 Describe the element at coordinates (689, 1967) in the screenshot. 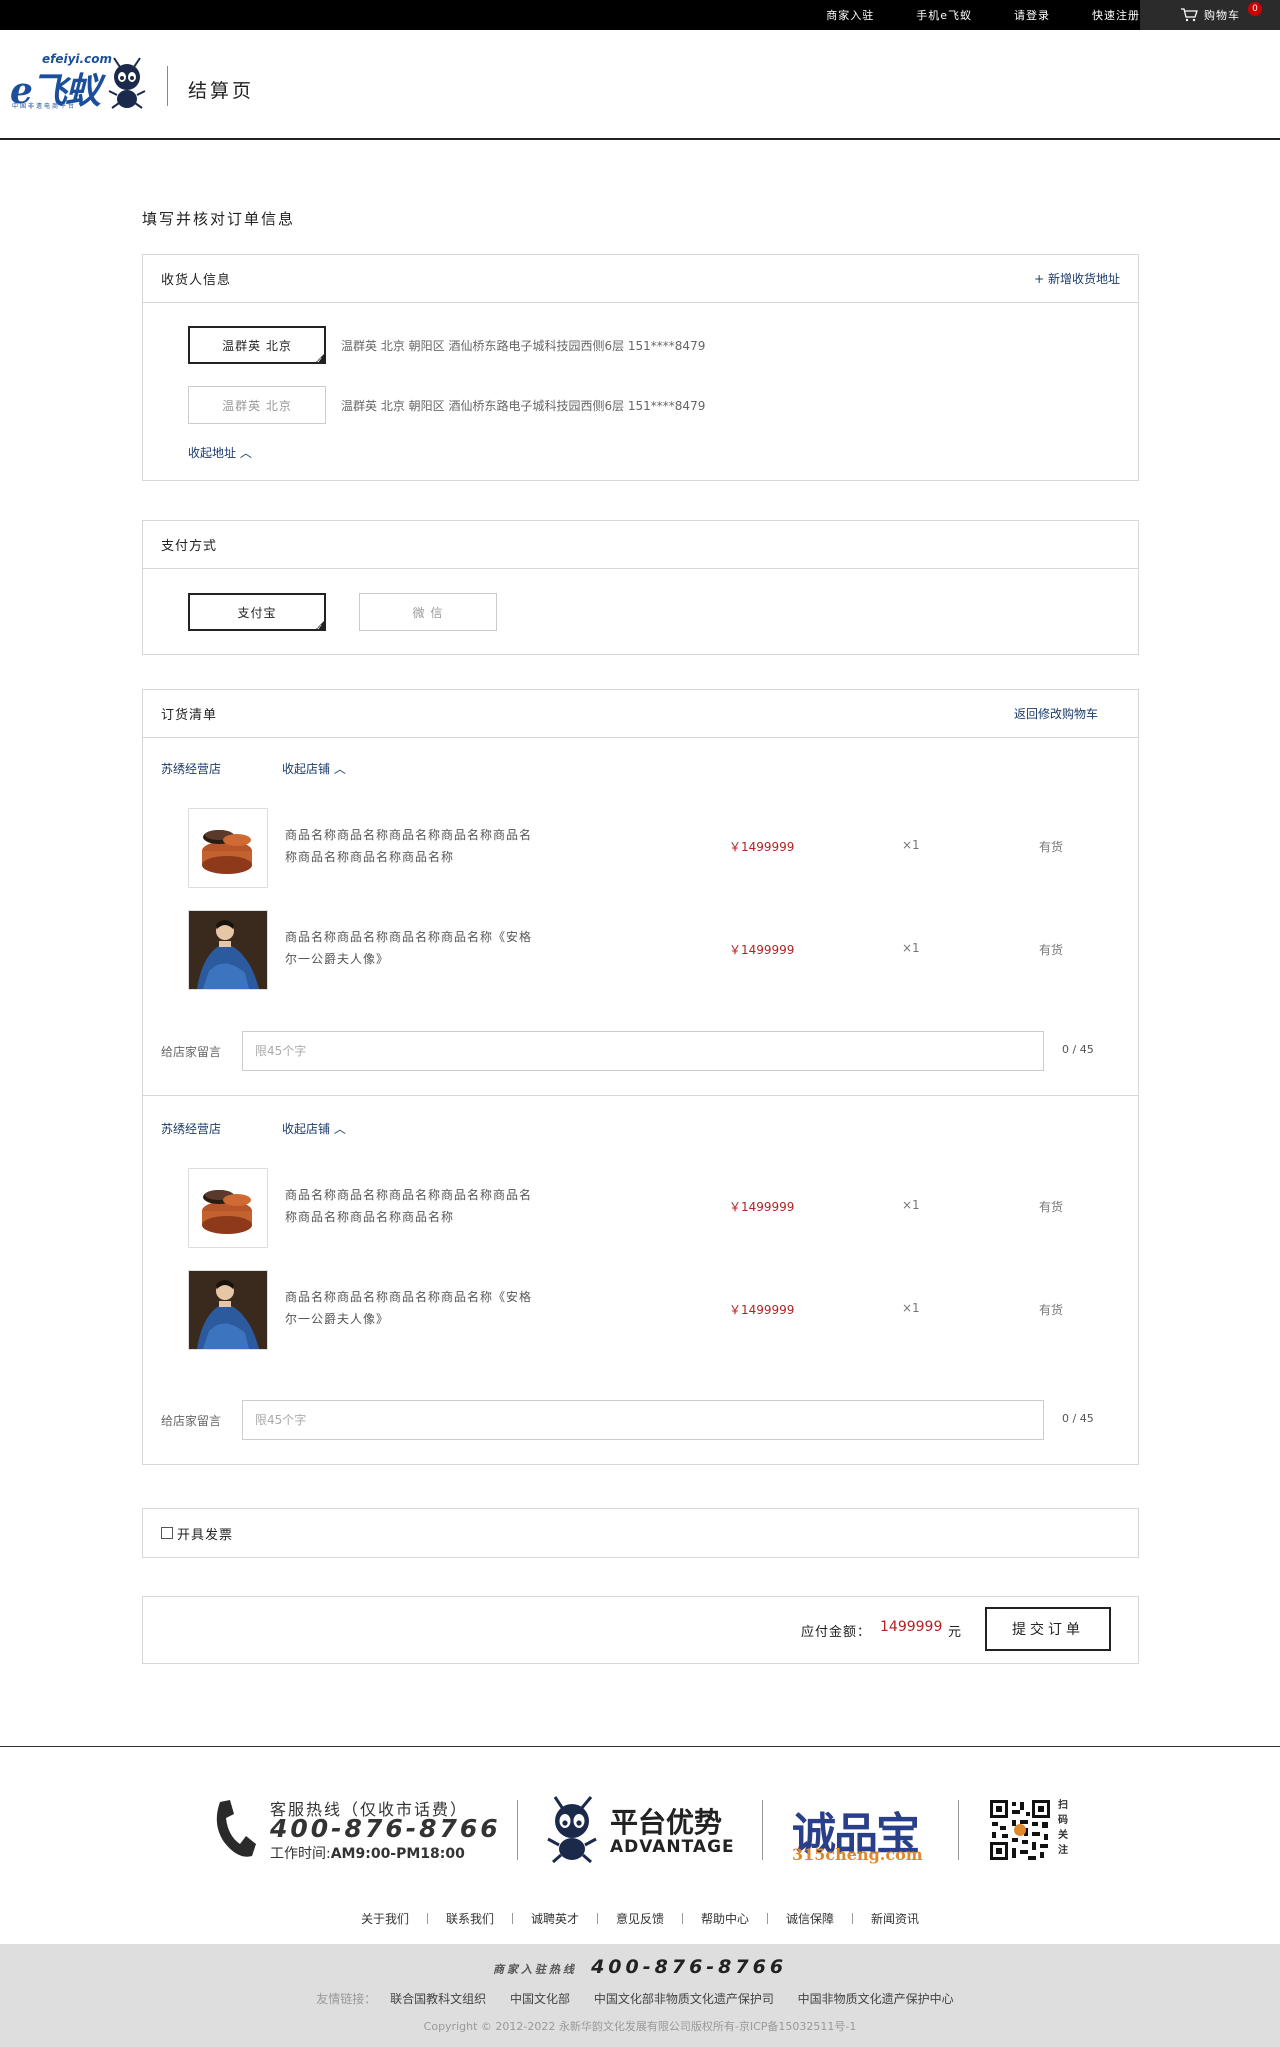

I see `merchant-hotline-number: 400-876-8766` at that location.